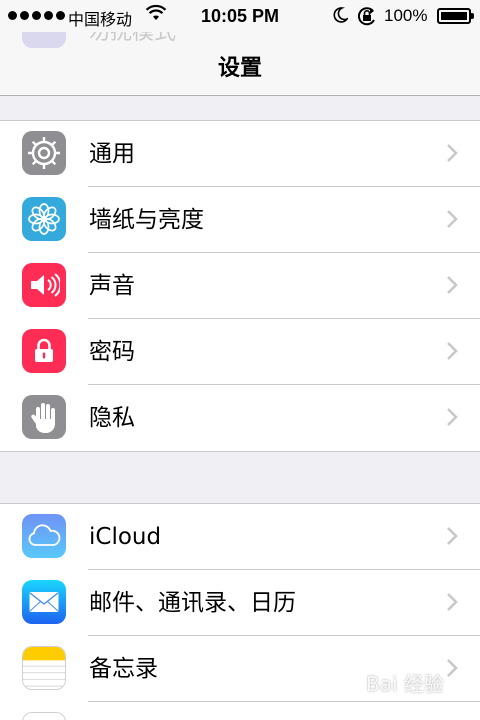 Image resolution: width=480 pixels, height=720 pixels. I want to click on settings-row-general: 通用, so click(240, 154).